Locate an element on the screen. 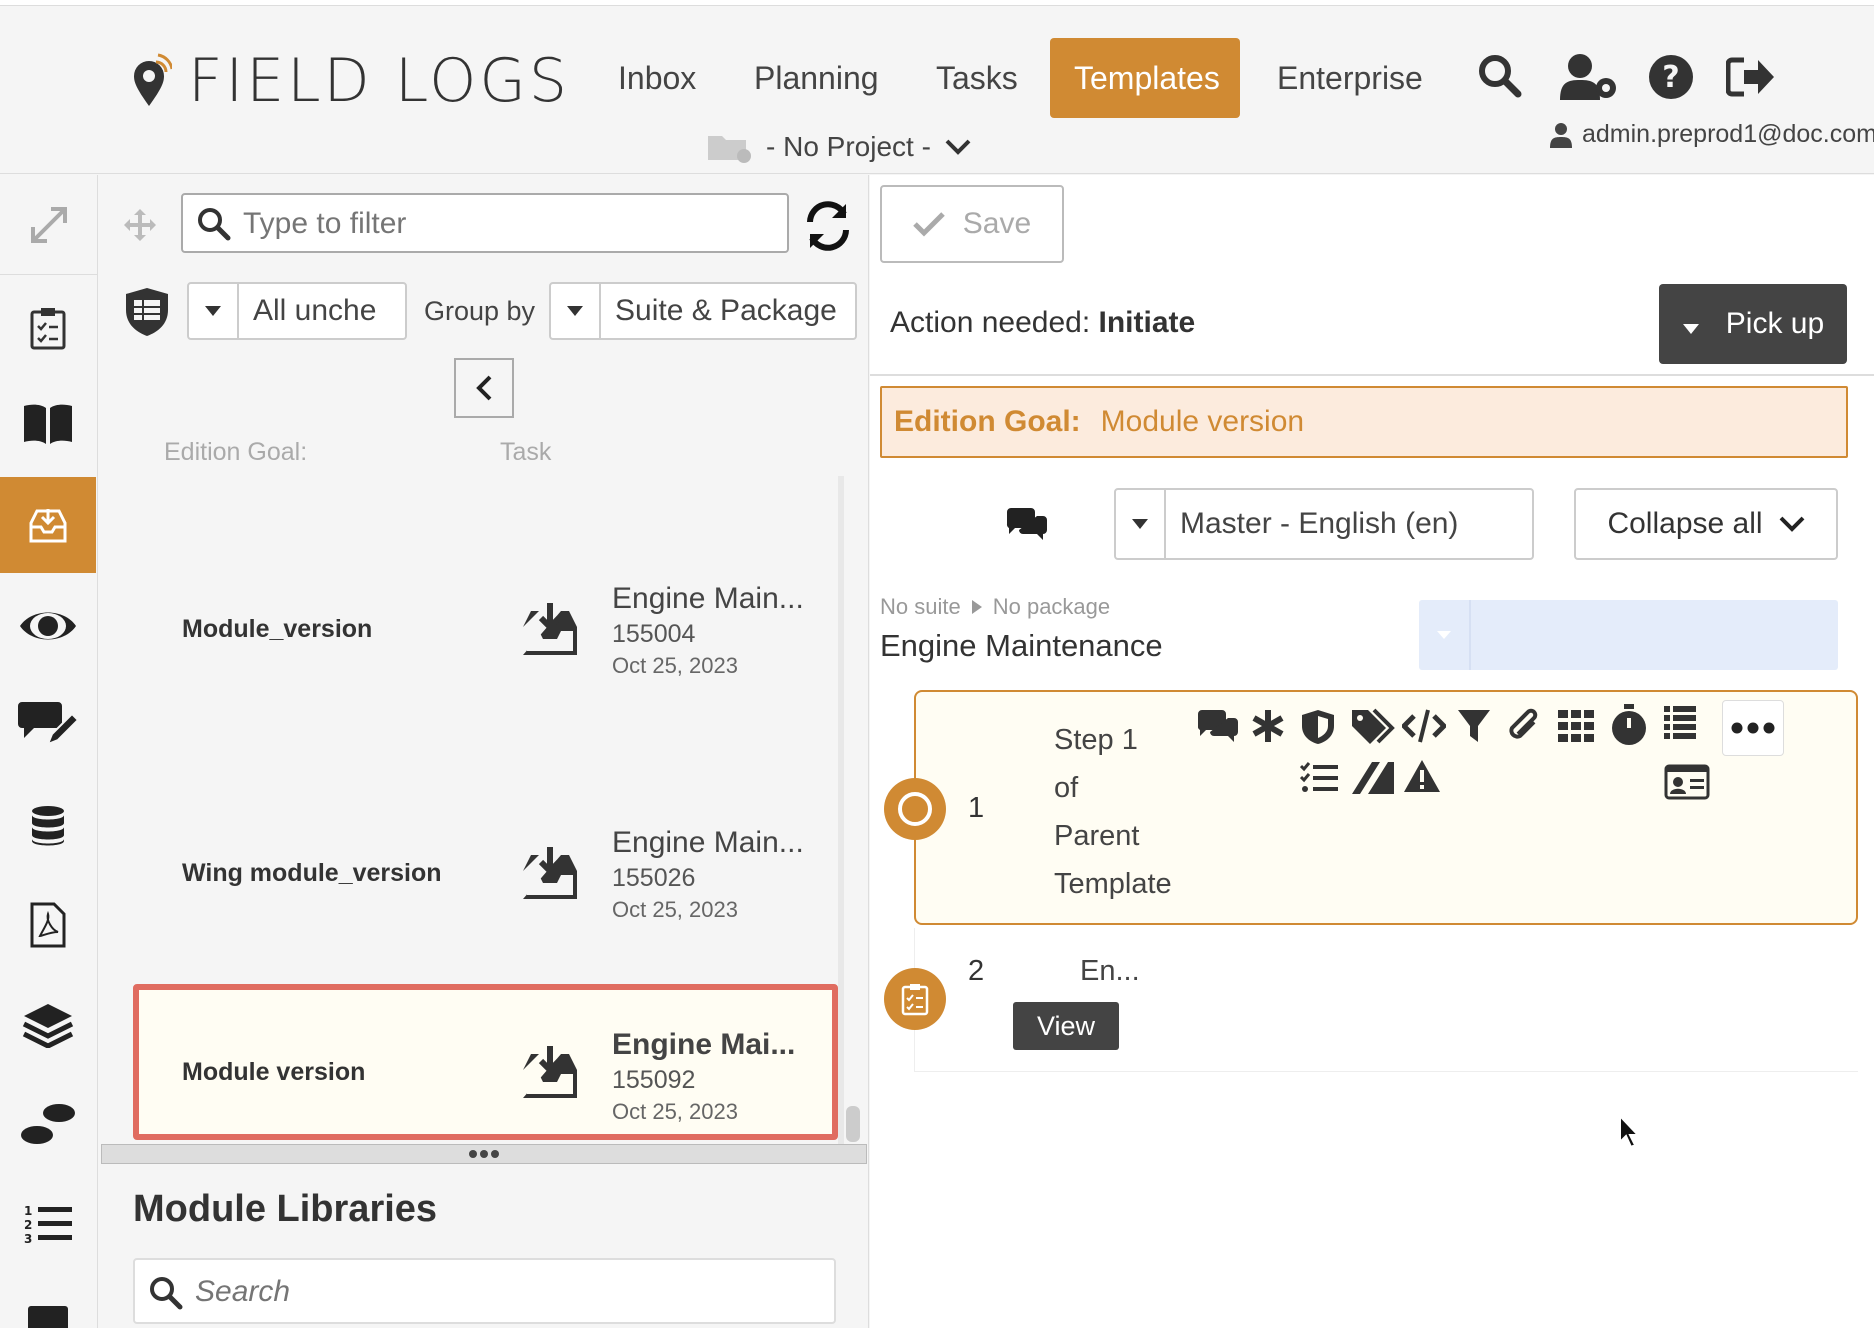 Image resolution: width=1874 pixels, height=1328 pixels. language-dropdown: Master - English (en) is located at coordinates (1324, 524).